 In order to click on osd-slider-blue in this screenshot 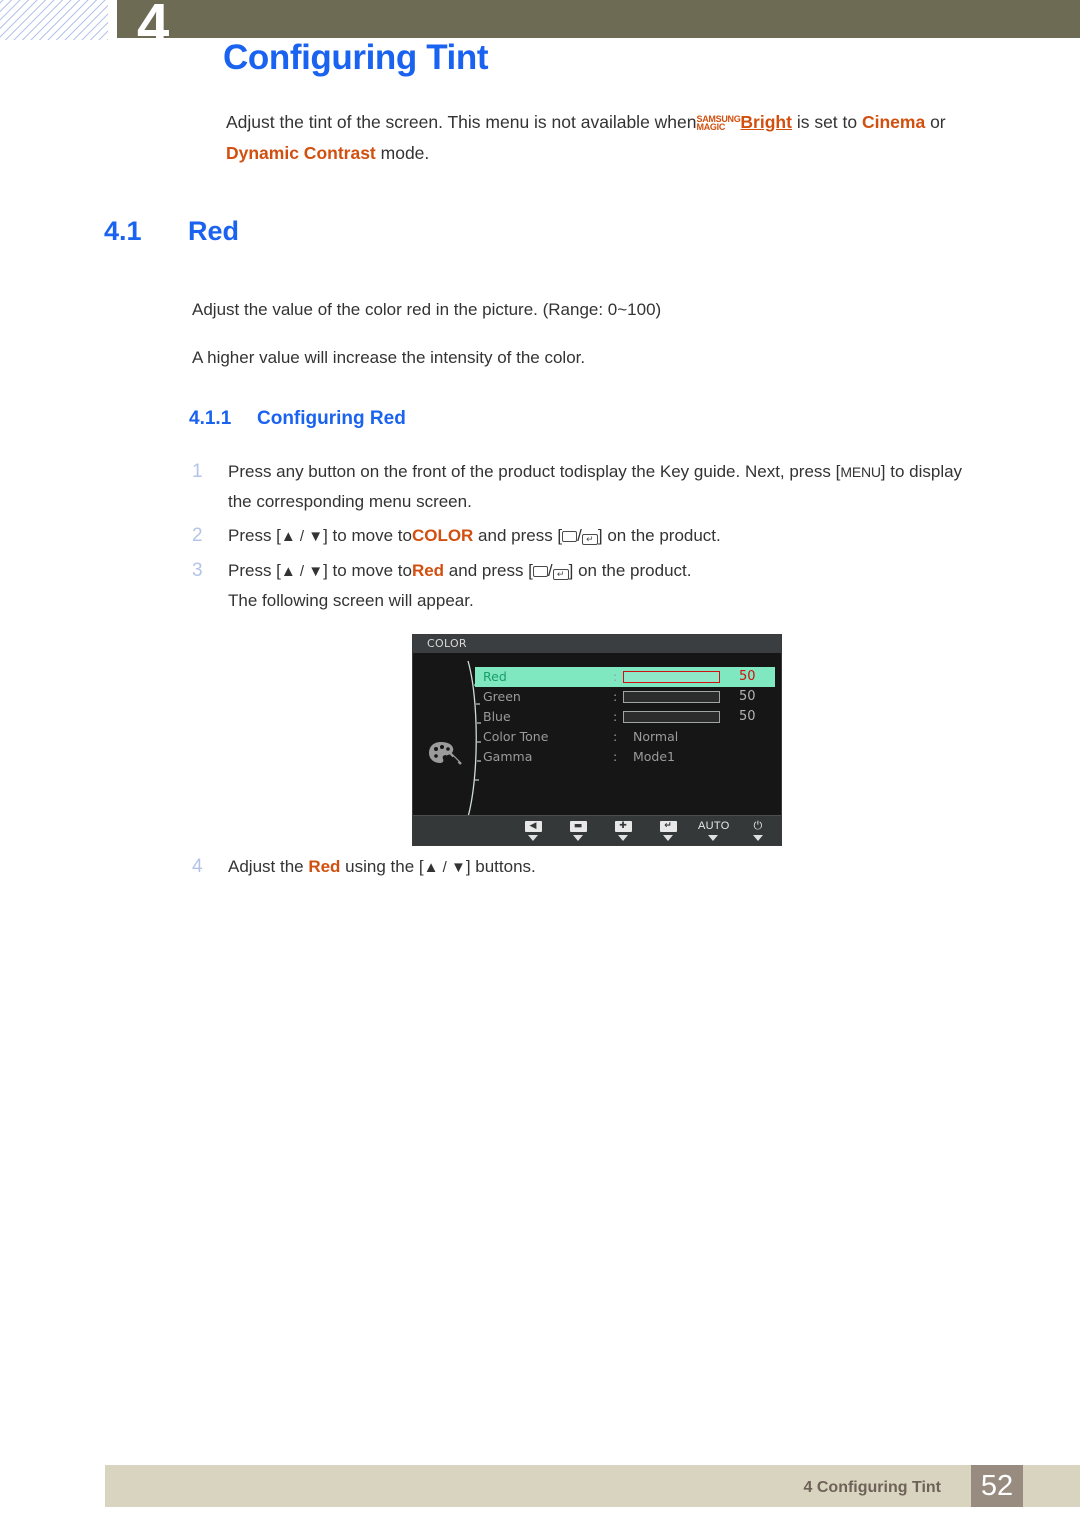, I will do `click(671, 717)`.